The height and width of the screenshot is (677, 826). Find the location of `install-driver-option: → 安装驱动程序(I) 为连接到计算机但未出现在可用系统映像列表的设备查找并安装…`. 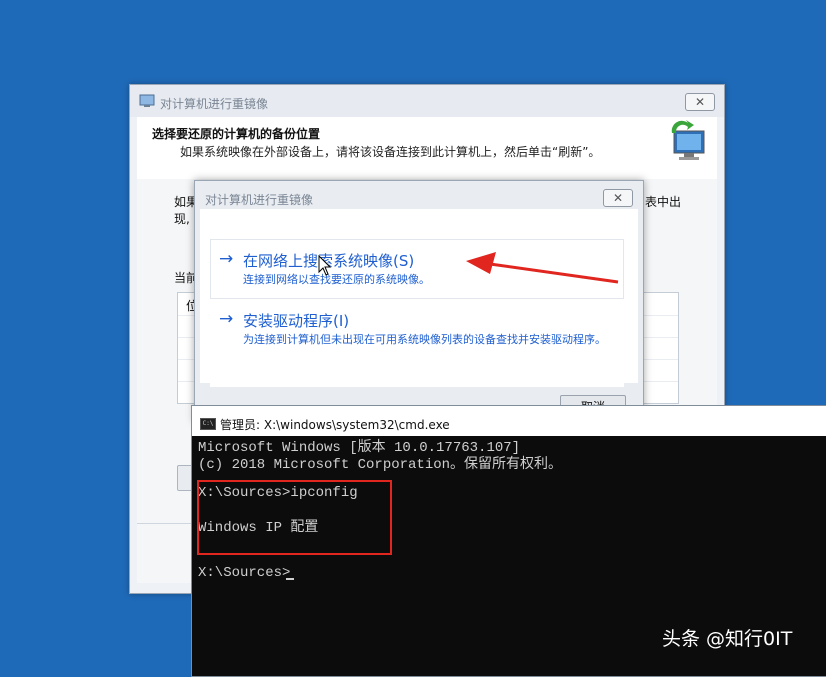

install-driver-option: → 安装驱动程序(I) 为连接到计算机但未出现在可用系统映像列表的设备查找并安装… is located at coordinates (417, 343).